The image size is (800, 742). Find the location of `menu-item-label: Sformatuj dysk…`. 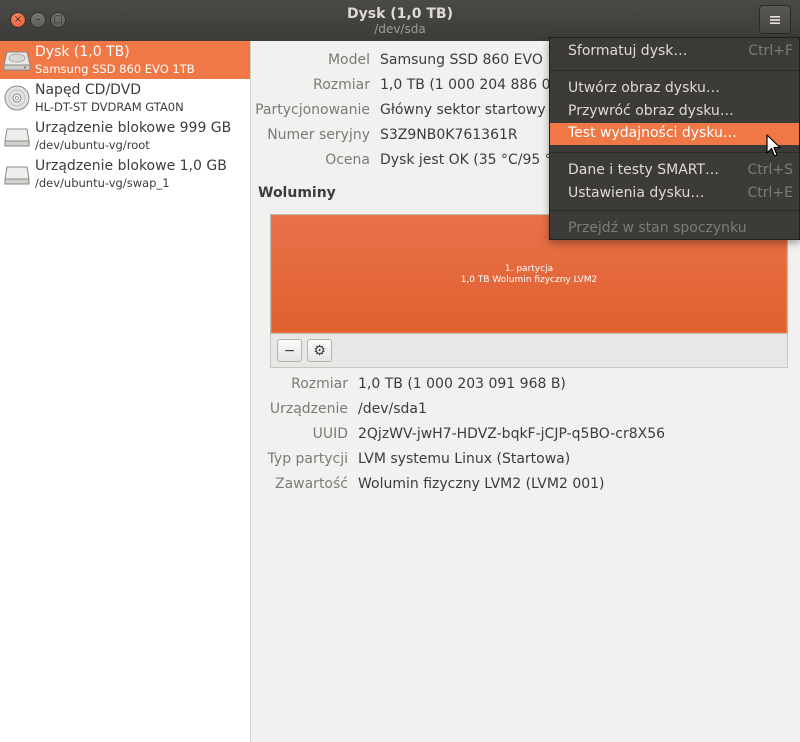

menu-item-label: Sformatuj dysk… is located at coordinates (628, 51).